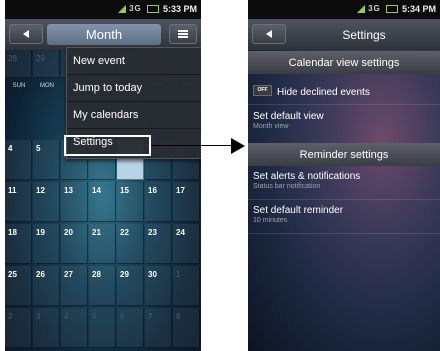 This screenshot has height=351, width=440. Describe the element at coordinates (46, 286) in the screenshot. I see `calendar-day-cell: 26` at that location.